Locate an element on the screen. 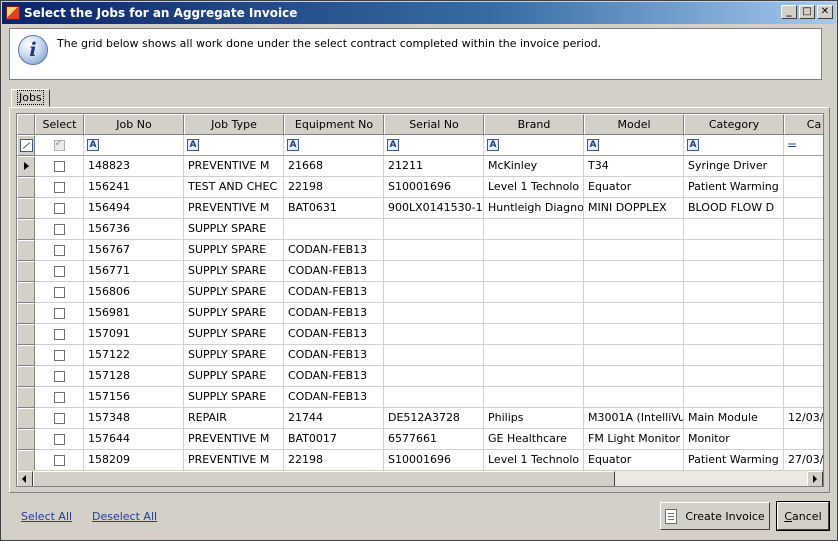  cell-job-no: 157156 is located at coordinates (134, 397).